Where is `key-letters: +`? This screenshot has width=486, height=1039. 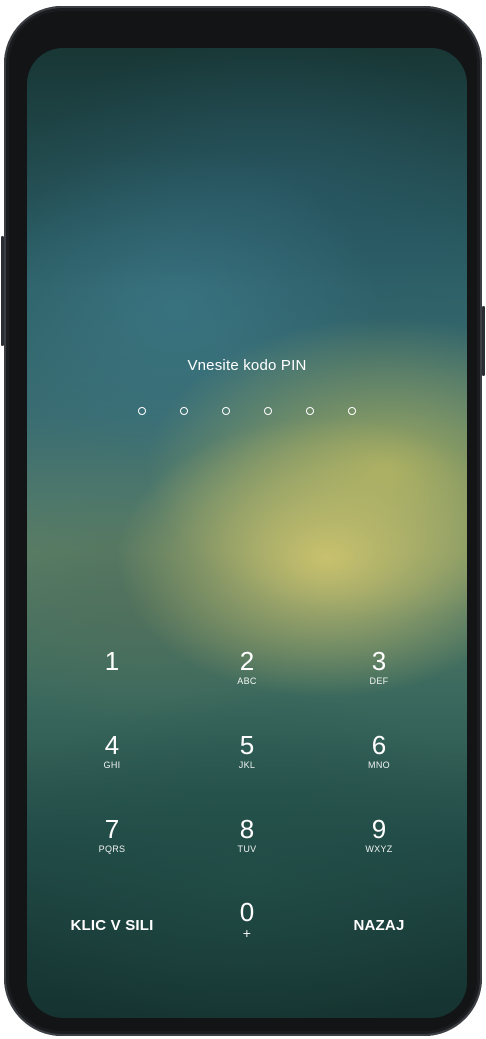 key-letters: + is located at coordinates (247, 933).